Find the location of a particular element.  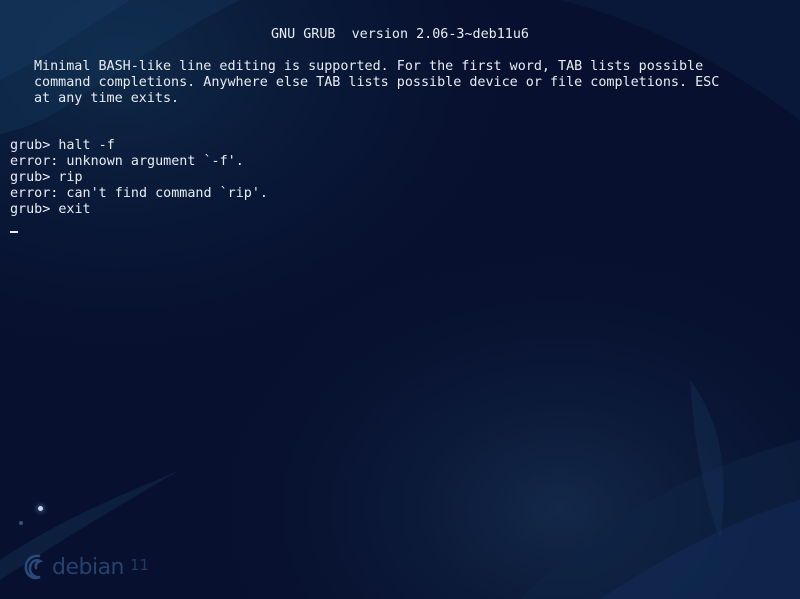

debian-wordmark: debian is located at coordinates (88, 567).